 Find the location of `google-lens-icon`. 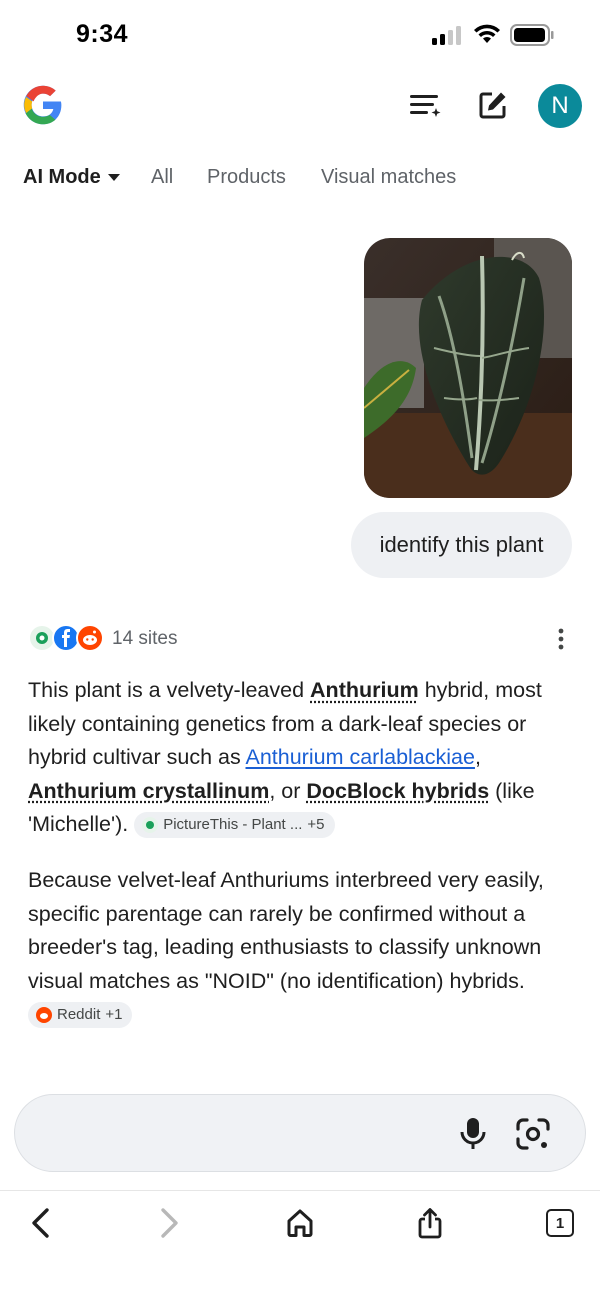

google-lens-icon is located at coordinates (533, 1134).